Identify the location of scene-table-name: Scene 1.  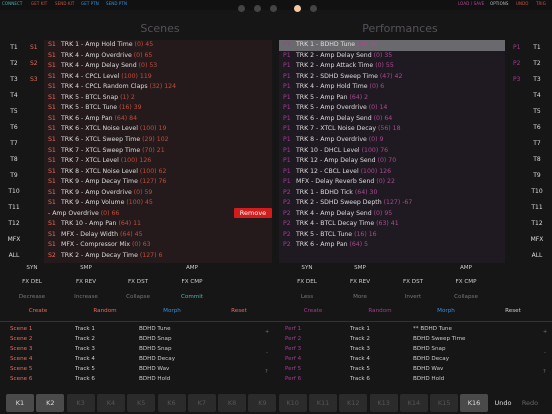
(21, 329).